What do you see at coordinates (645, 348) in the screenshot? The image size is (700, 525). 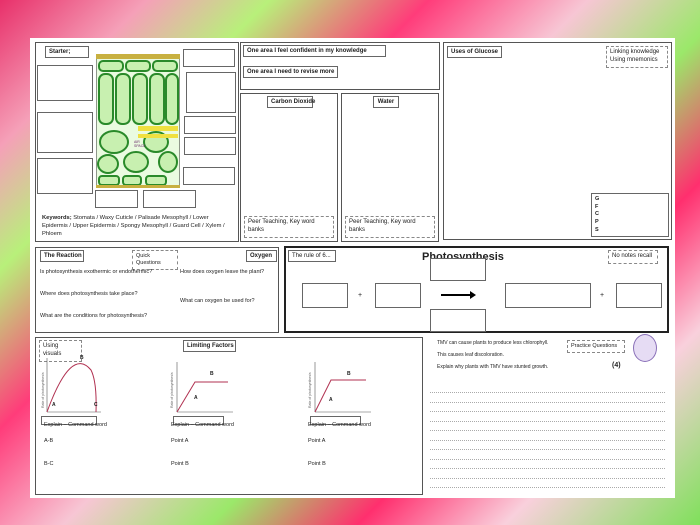 I see `purple-zone-lightbulb-logo` at bounding box center [645, 348].